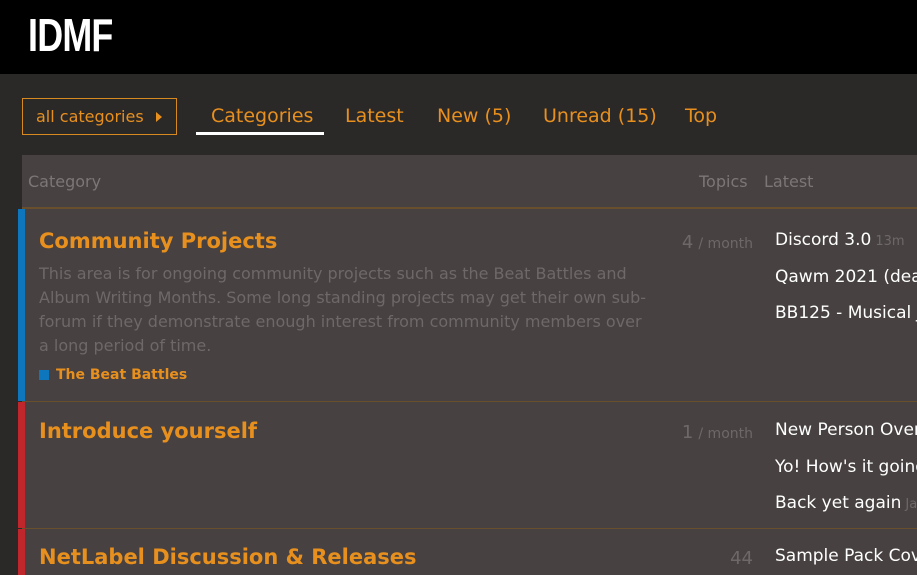  I want to click on header-latest: Latest, so click(789, 181).